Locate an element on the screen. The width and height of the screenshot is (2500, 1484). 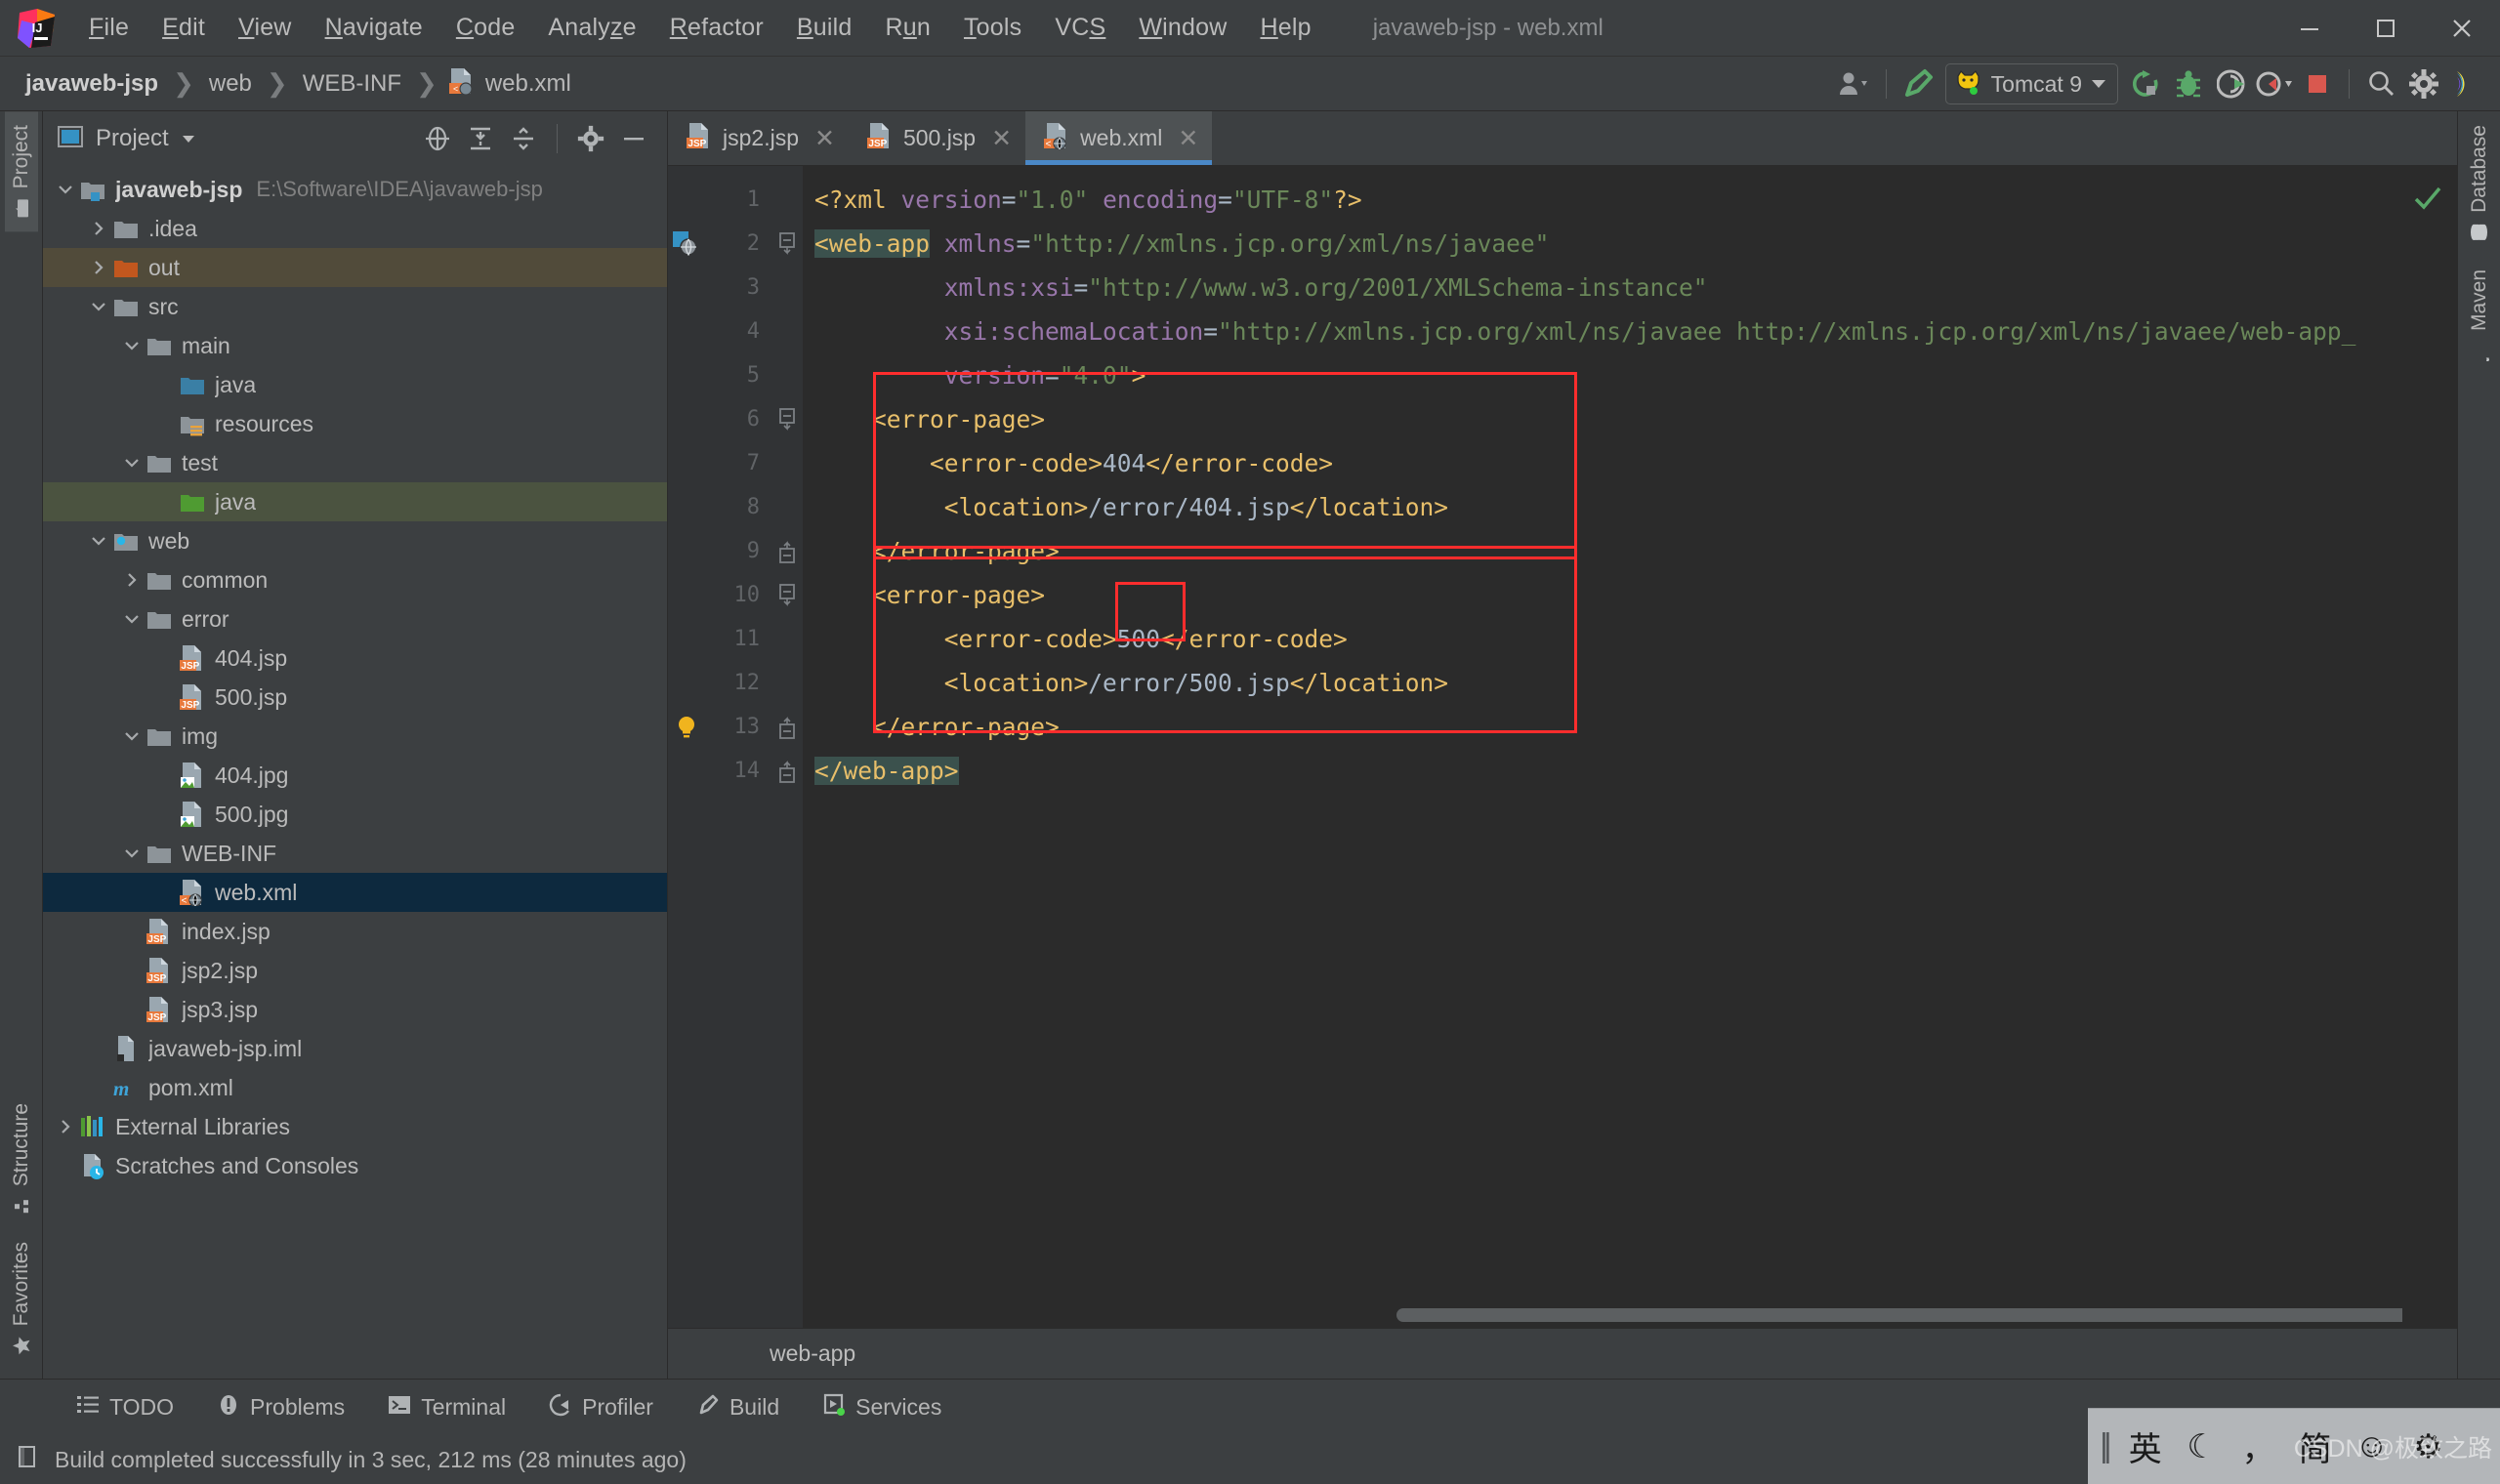
updates-icon is located at coordinates (2466, 84).